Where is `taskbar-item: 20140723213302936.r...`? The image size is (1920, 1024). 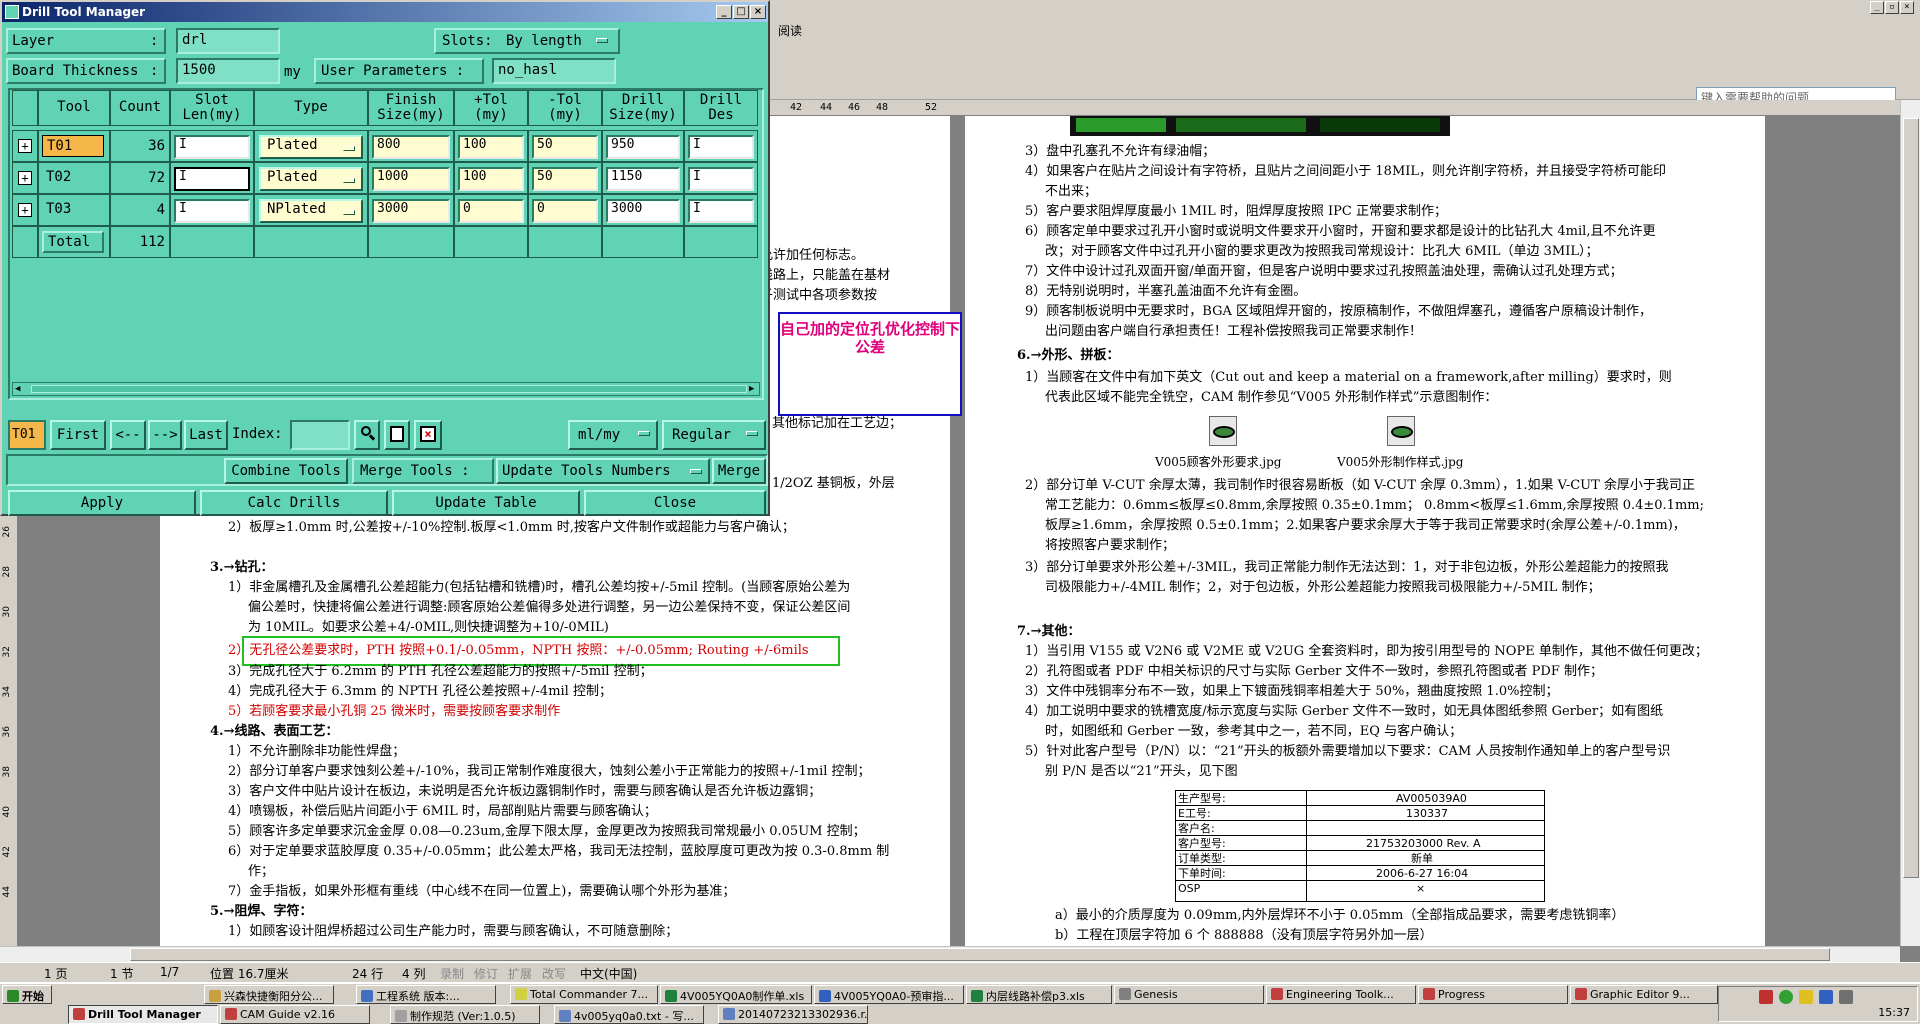 taskbar-item: 20140723213302936.r... is located at coordinates (793, 1014).